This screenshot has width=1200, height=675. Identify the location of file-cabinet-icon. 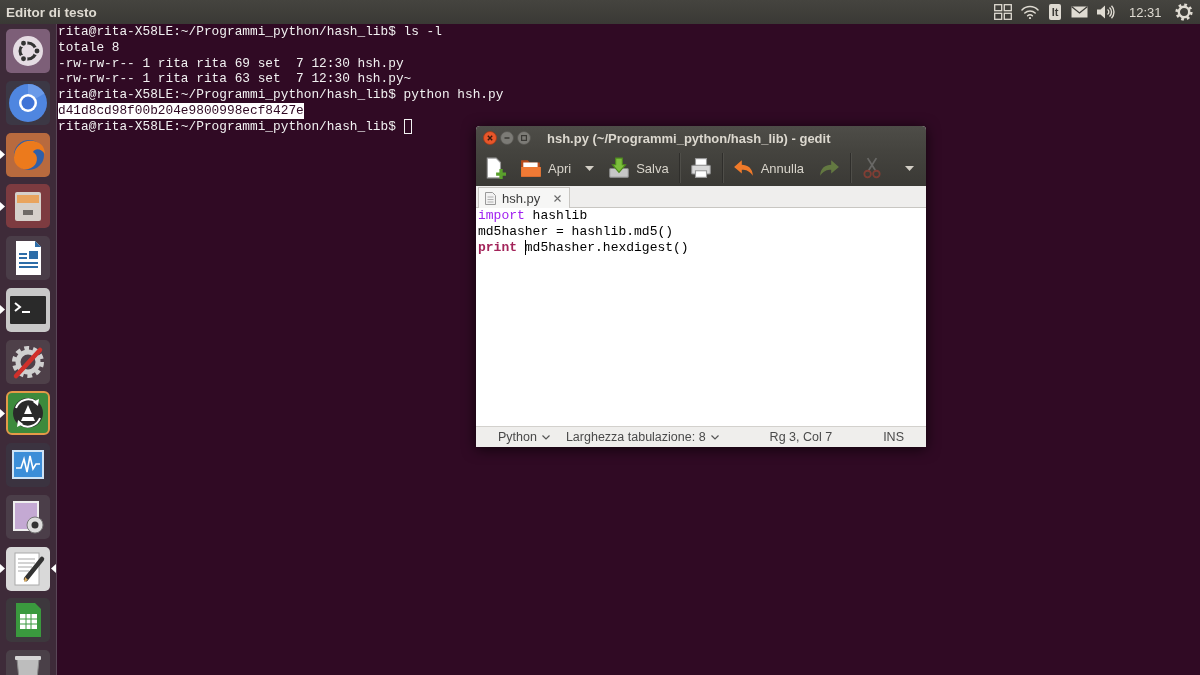
(28, 206).